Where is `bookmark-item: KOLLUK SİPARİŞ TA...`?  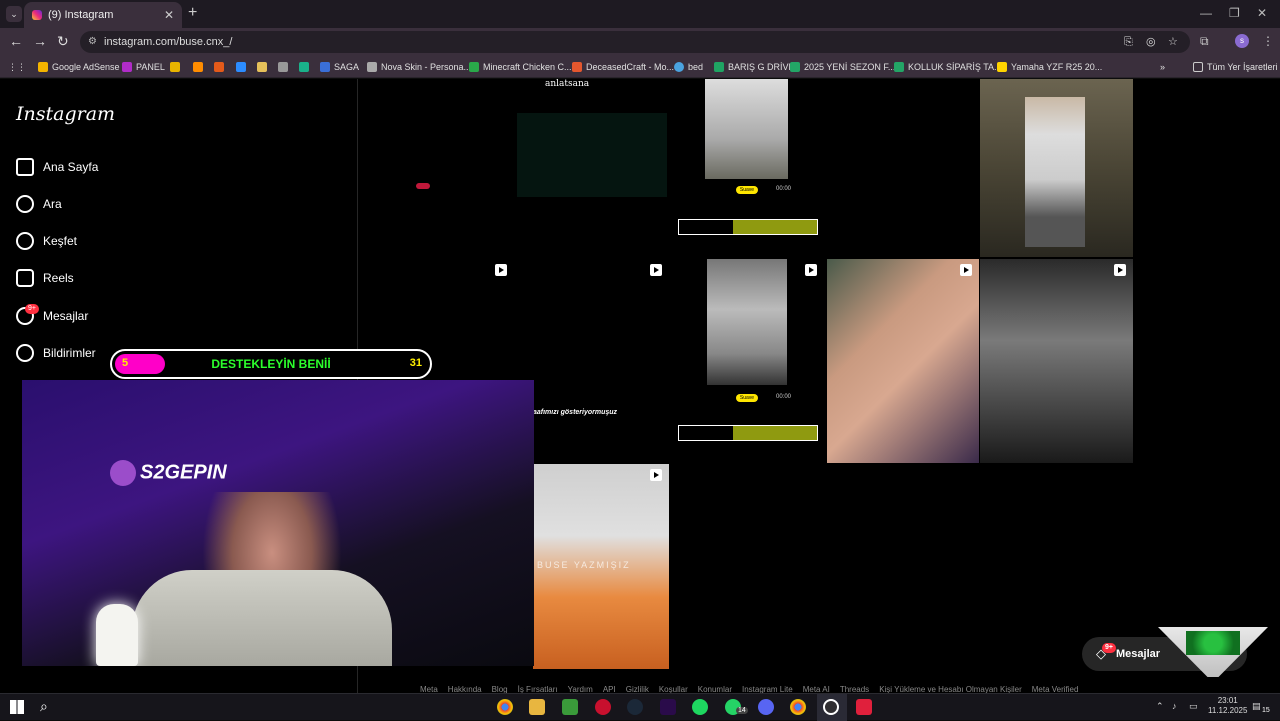
bookmark-item: KOLLUK SİPARİŞ TA... is located at coordinates (948, 67).